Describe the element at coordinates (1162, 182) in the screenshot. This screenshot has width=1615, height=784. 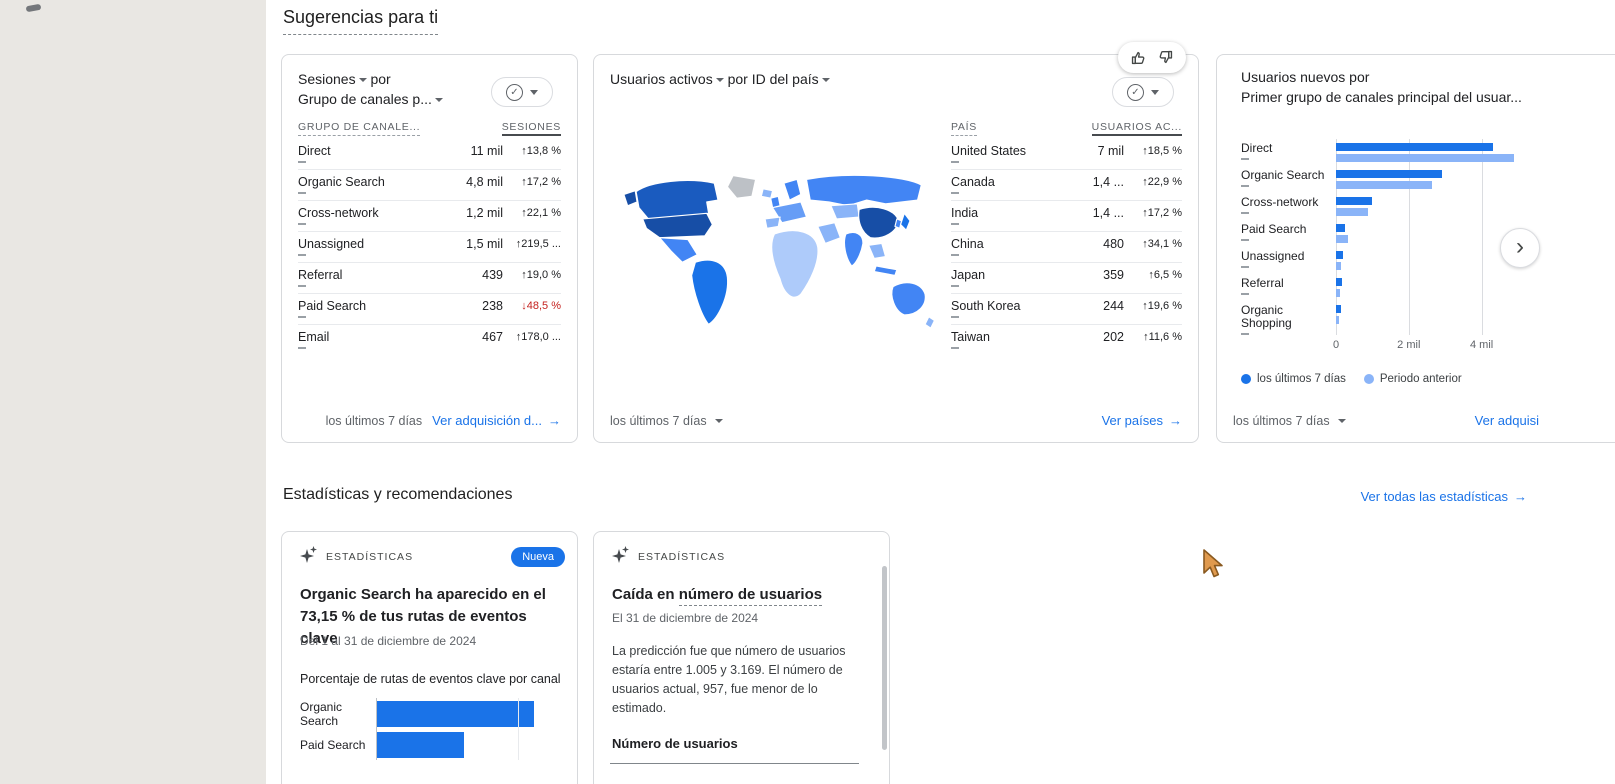
I see `row-change: ↑22,9 %` at that location.